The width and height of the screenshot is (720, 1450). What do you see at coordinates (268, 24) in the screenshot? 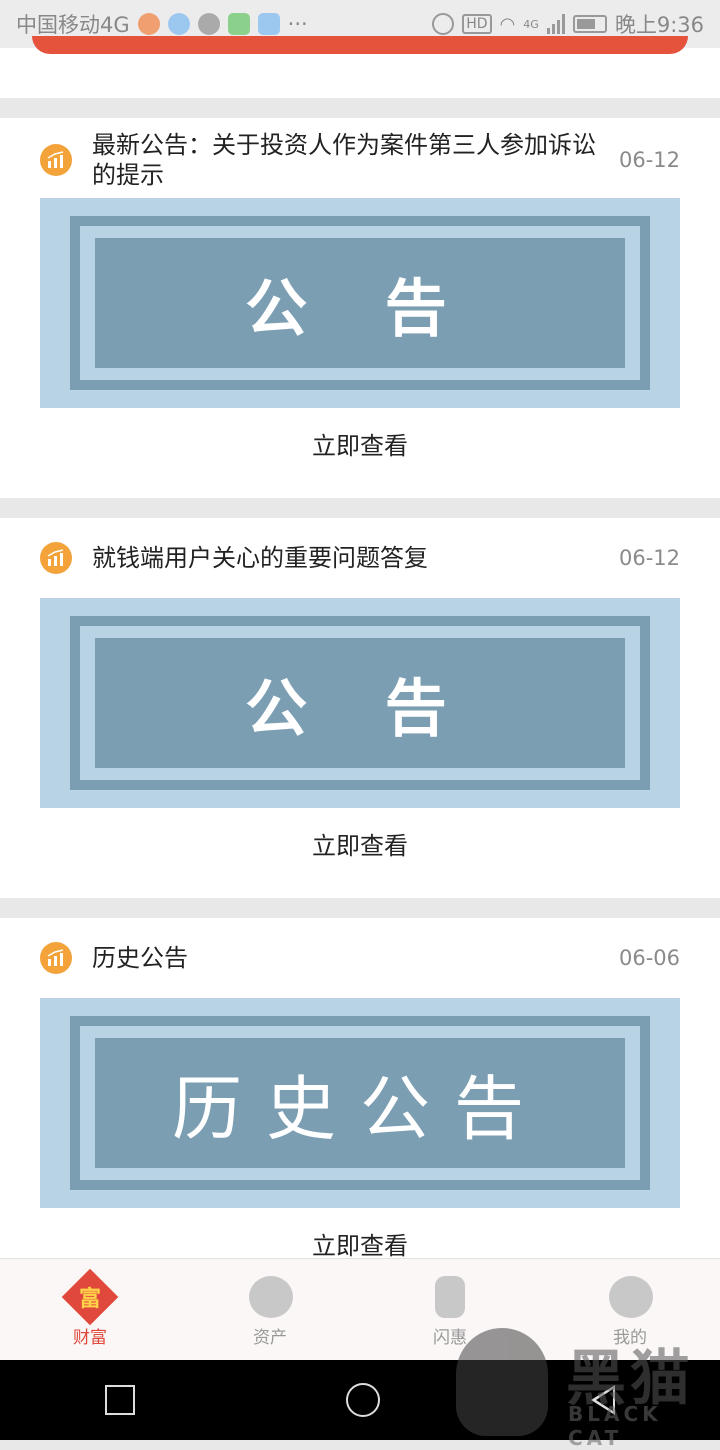
I see `security-icon` at bounding box center [268, 24].